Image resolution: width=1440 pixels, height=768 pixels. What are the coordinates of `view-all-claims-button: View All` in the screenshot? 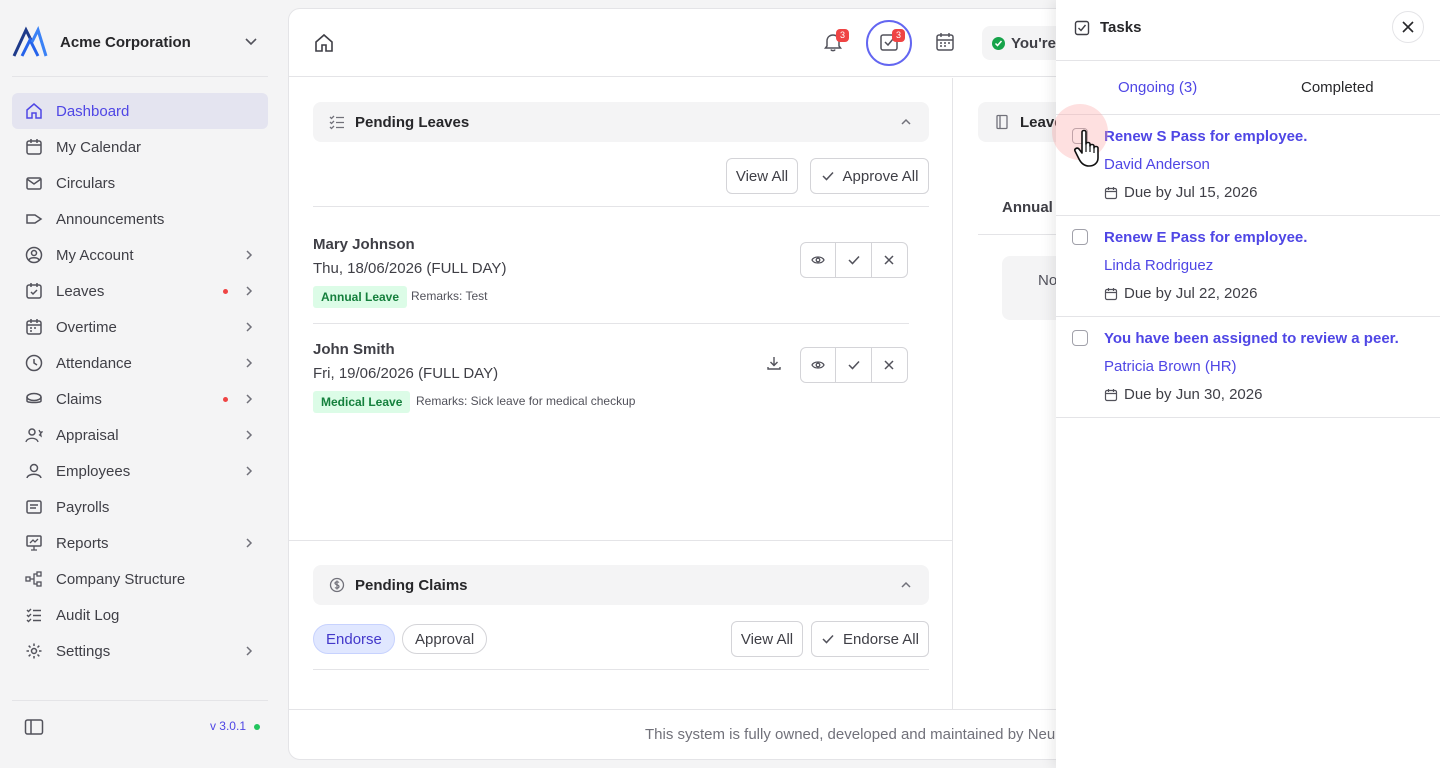 It's located at (767, 639).